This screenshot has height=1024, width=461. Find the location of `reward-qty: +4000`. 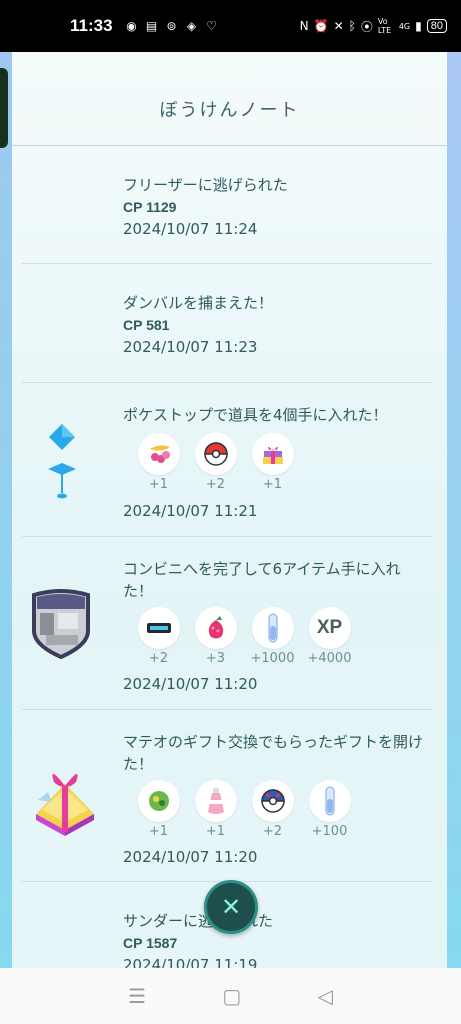

reward-qty: +4000 is located at coordinates (329, 658).